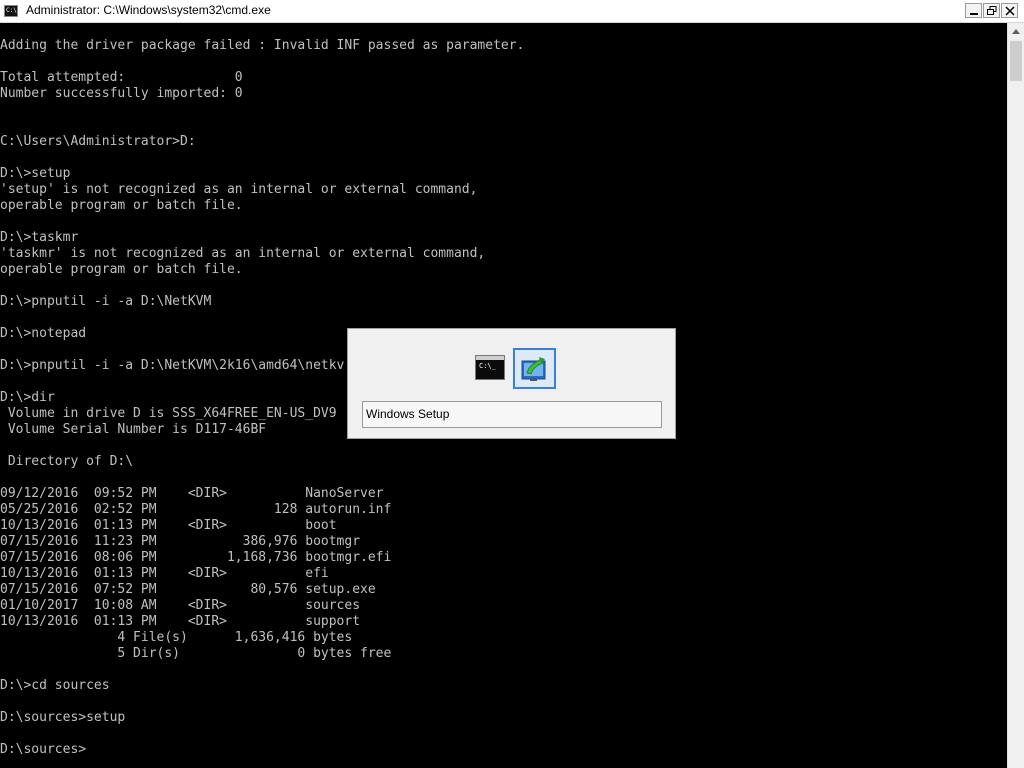  I want to click on close-icon, so click(1010, 11).